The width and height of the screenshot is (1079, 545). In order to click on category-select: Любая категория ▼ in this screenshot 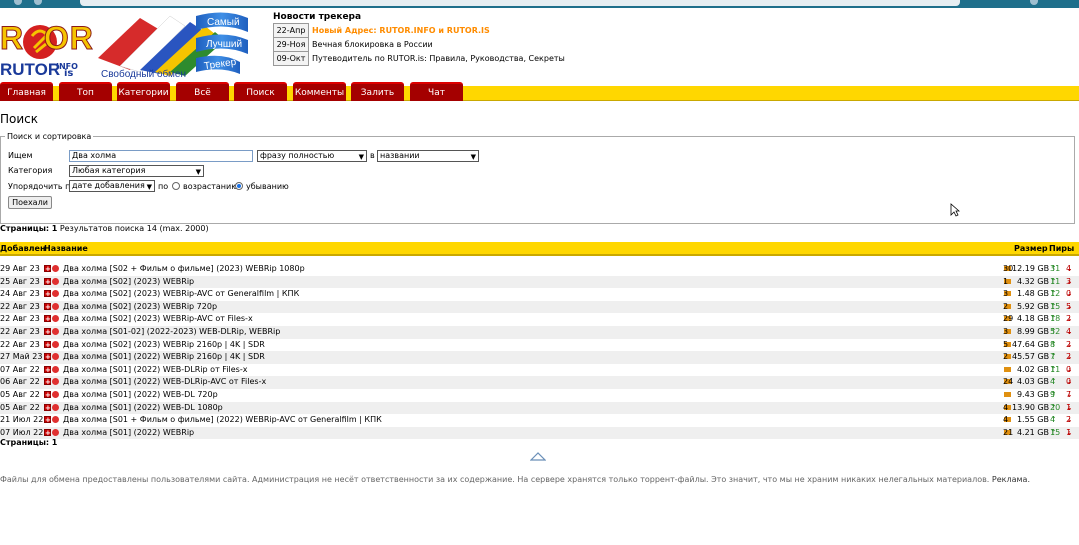, I will do `click(136, 171)`.